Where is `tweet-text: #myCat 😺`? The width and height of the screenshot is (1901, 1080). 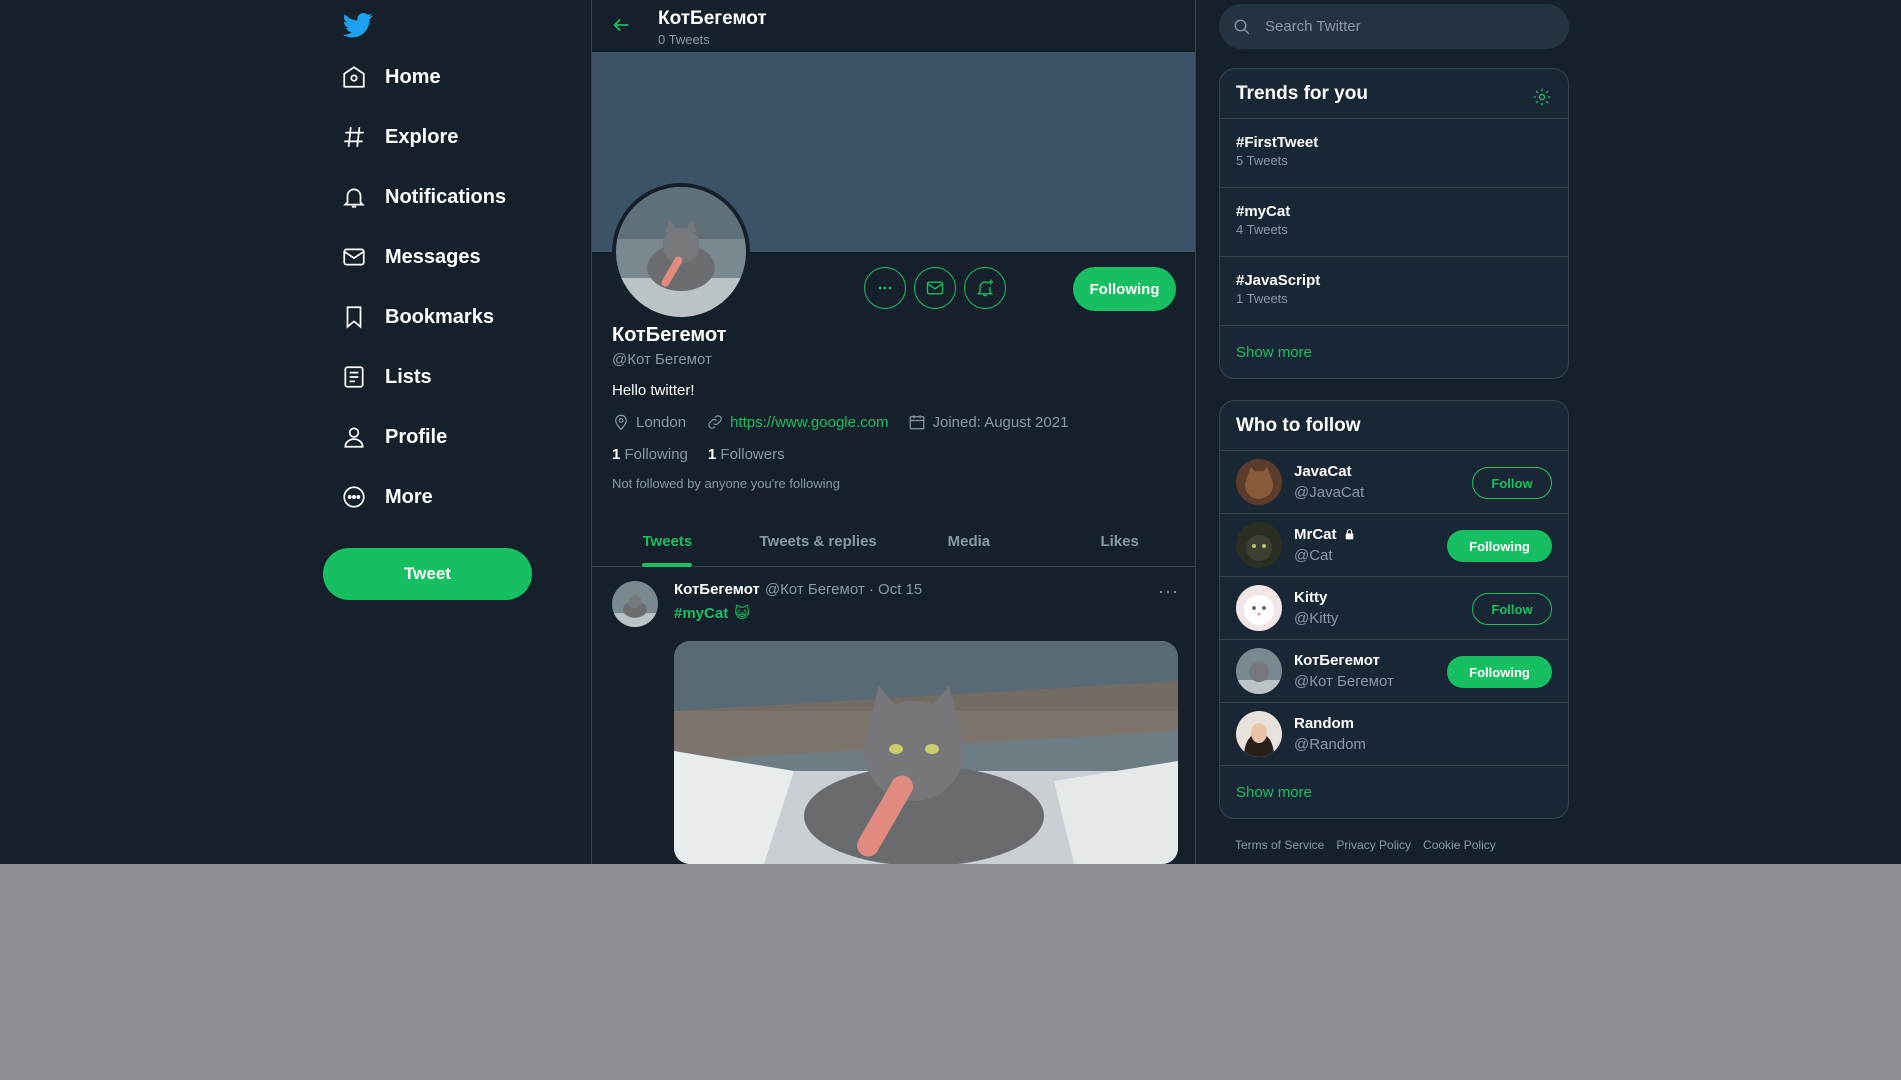 tweet-text: #myCat 😺 is located at coordinates (712, 613).